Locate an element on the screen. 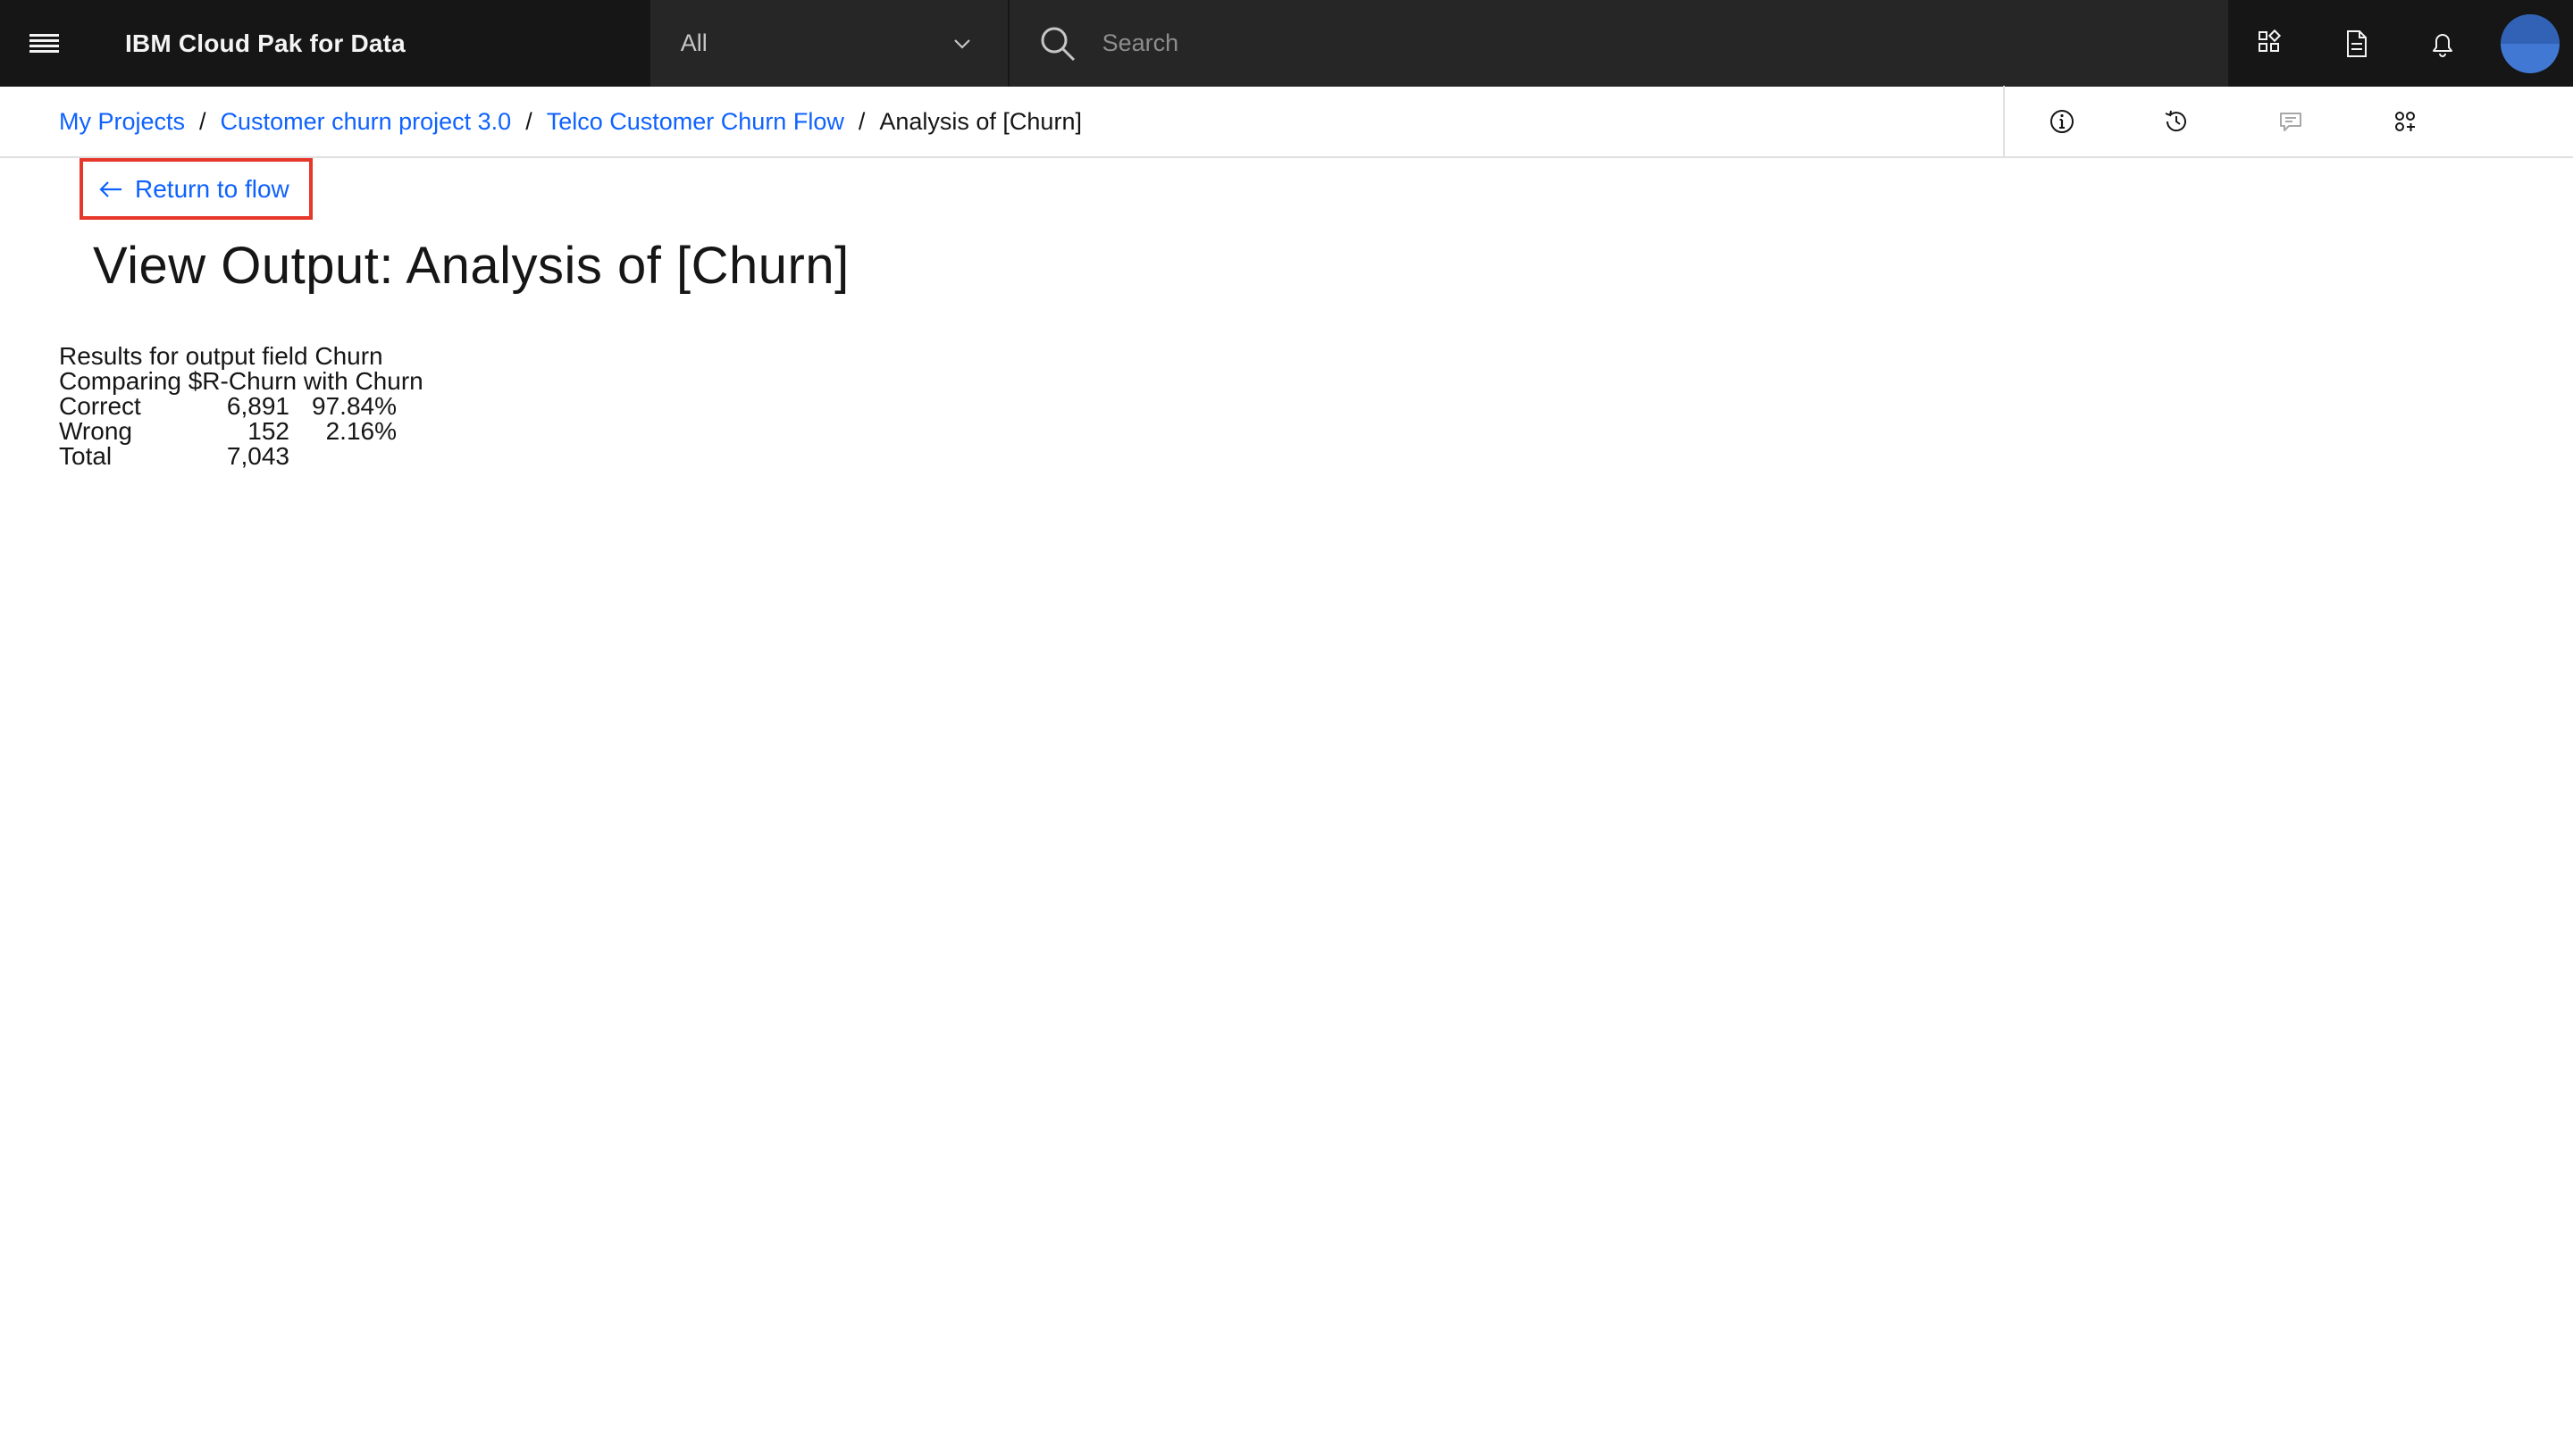  results-heading: Results for output field Churn is located at coordinates (221, 356).